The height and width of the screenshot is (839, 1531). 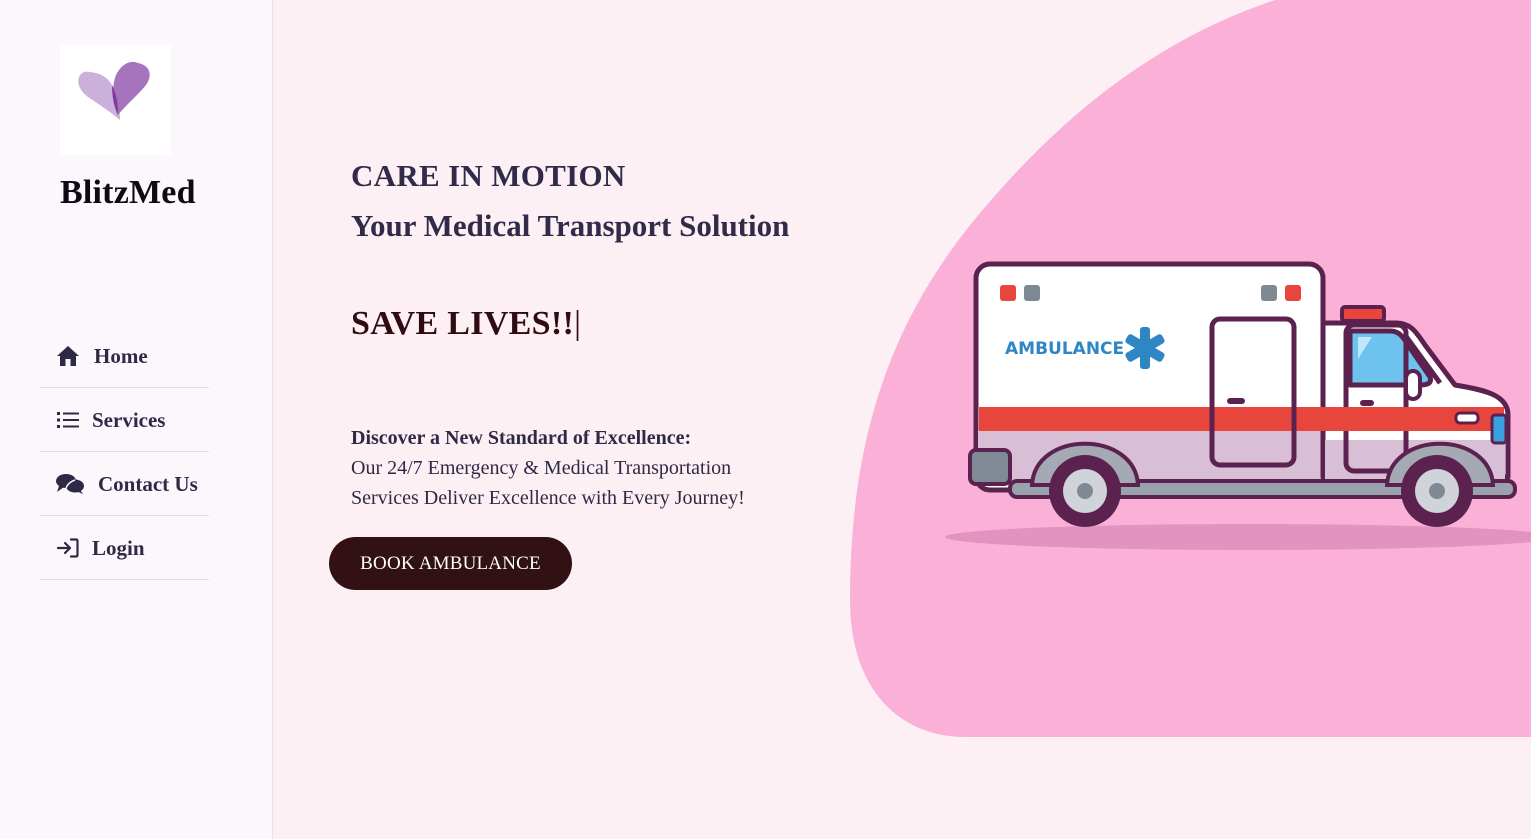 I want to click on home-icon, so click(x=68, y=356).